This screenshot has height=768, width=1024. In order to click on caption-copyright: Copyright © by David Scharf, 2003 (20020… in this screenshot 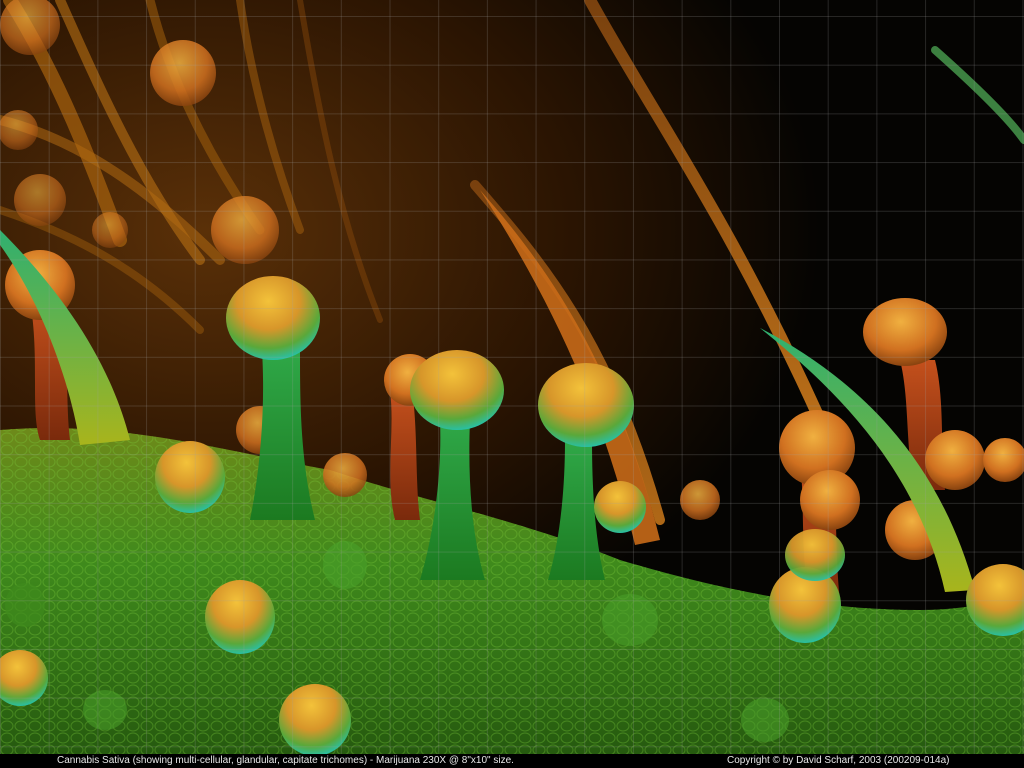, I will do `click(838, 760)`.